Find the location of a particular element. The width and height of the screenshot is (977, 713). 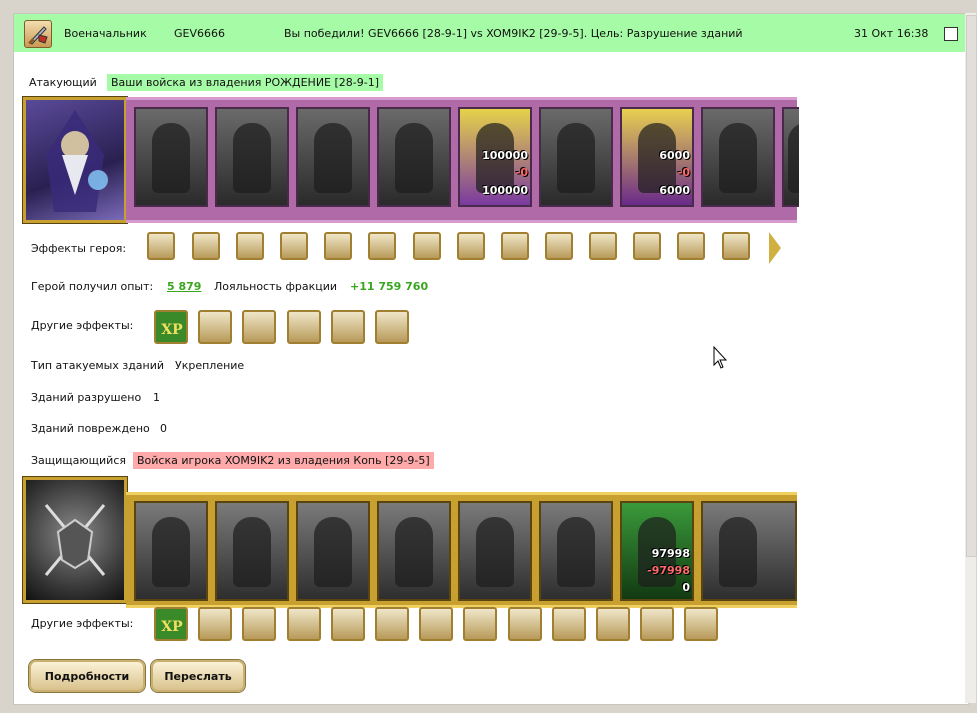

destroyed-label: Зданий разрушено is located at coordinates (86, 397).